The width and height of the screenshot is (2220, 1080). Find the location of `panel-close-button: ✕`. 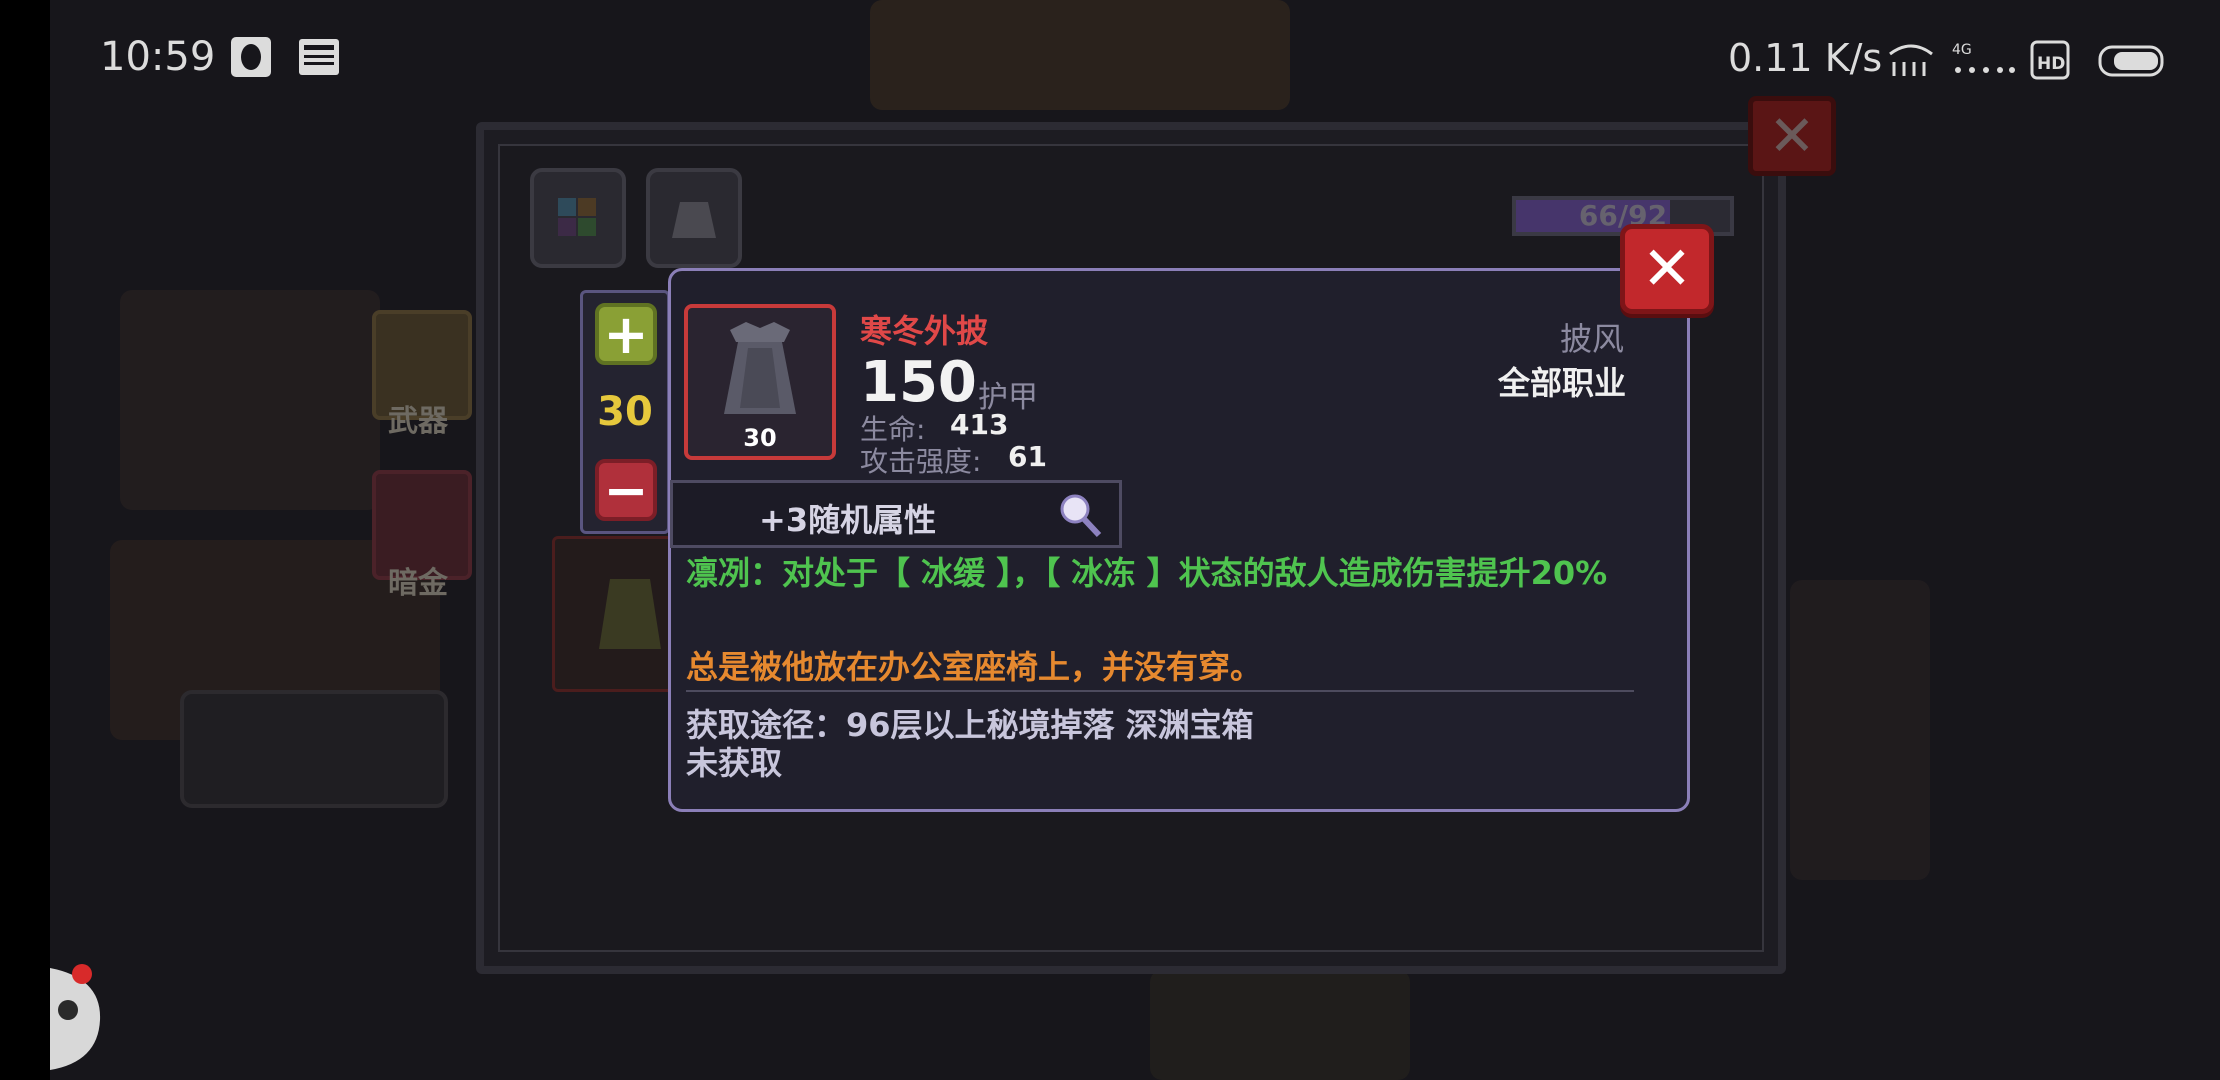

panel-close-button: ✕ is located at coordinates (1792, 136).